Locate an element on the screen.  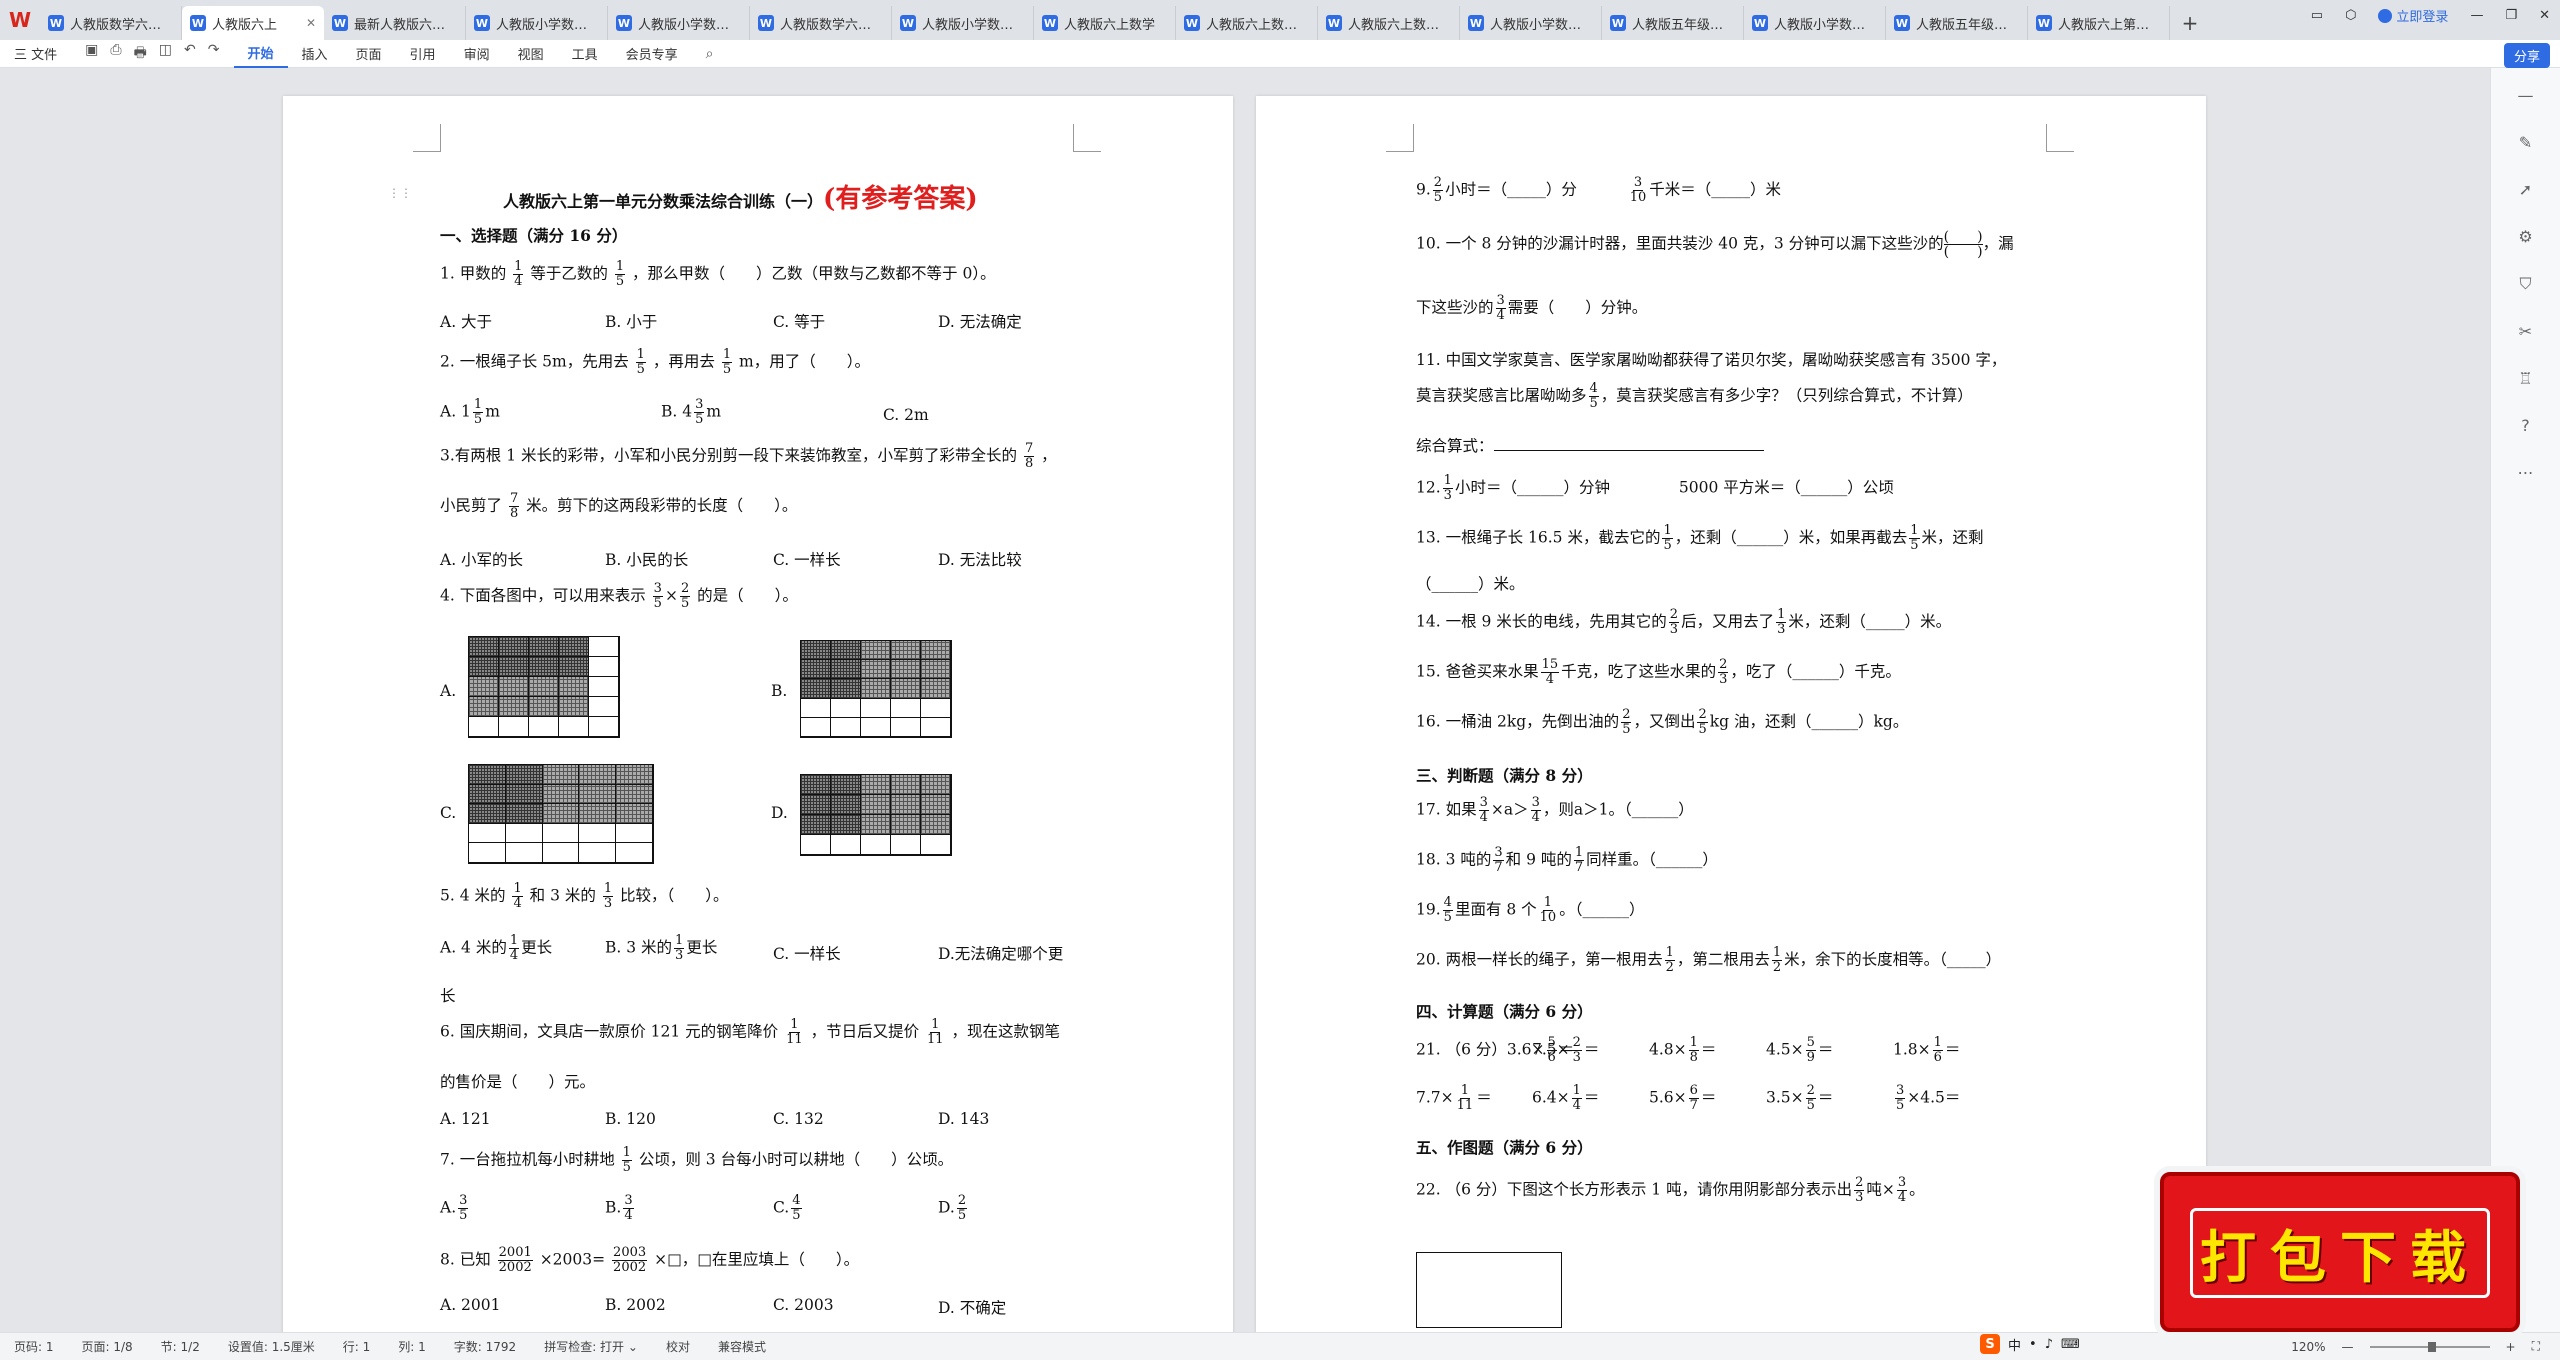
answer-blank is located at coordinates (1628, 444).